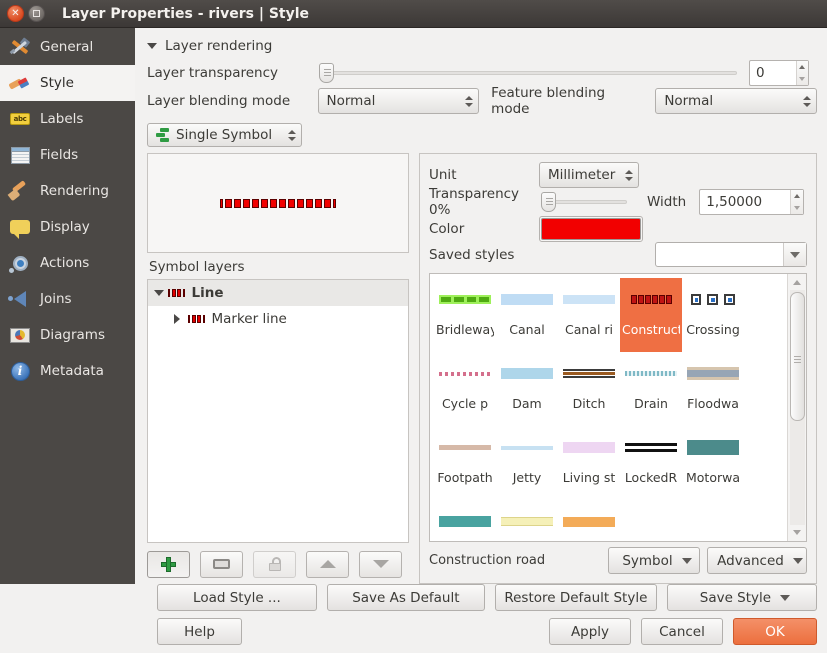 This screenshot has width=827, height=653. I want to click on gallery-item-canal: Canal, so click(527, 315).